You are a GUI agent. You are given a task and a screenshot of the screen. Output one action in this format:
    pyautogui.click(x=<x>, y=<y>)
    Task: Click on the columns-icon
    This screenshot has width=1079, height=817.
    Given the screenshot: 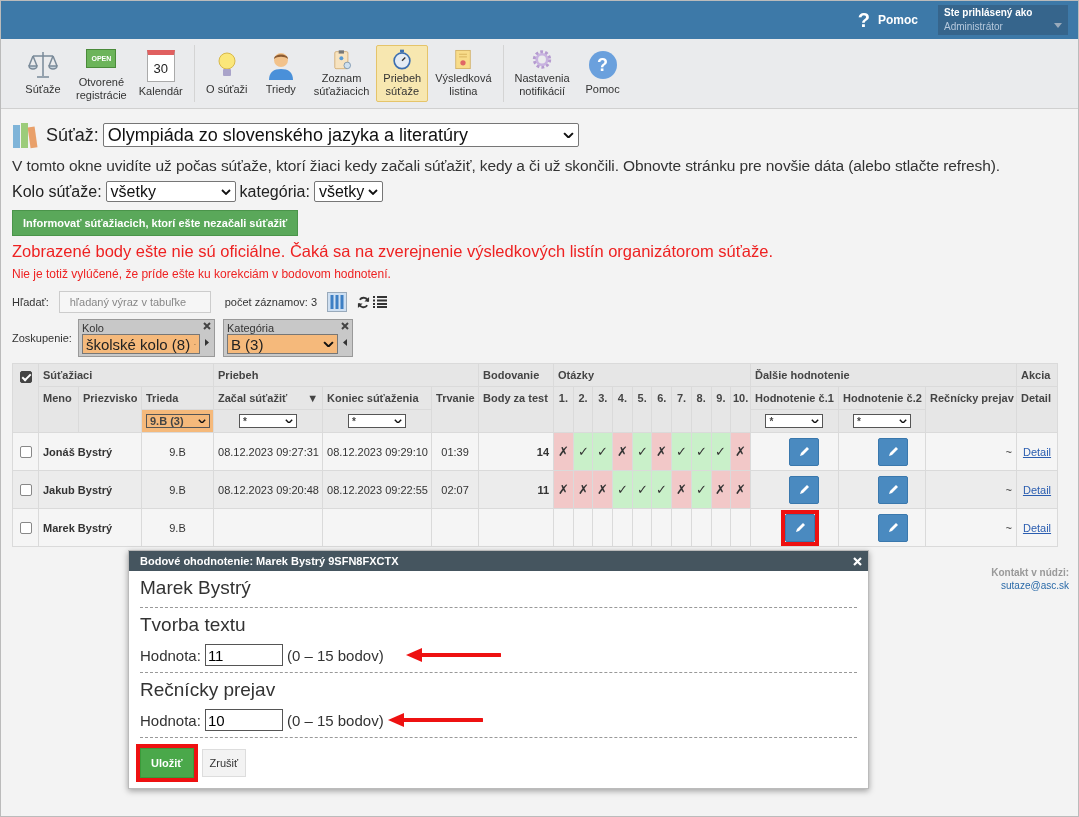 What is the action you would take?
    pyautogui.click(x=337, y=302)
    